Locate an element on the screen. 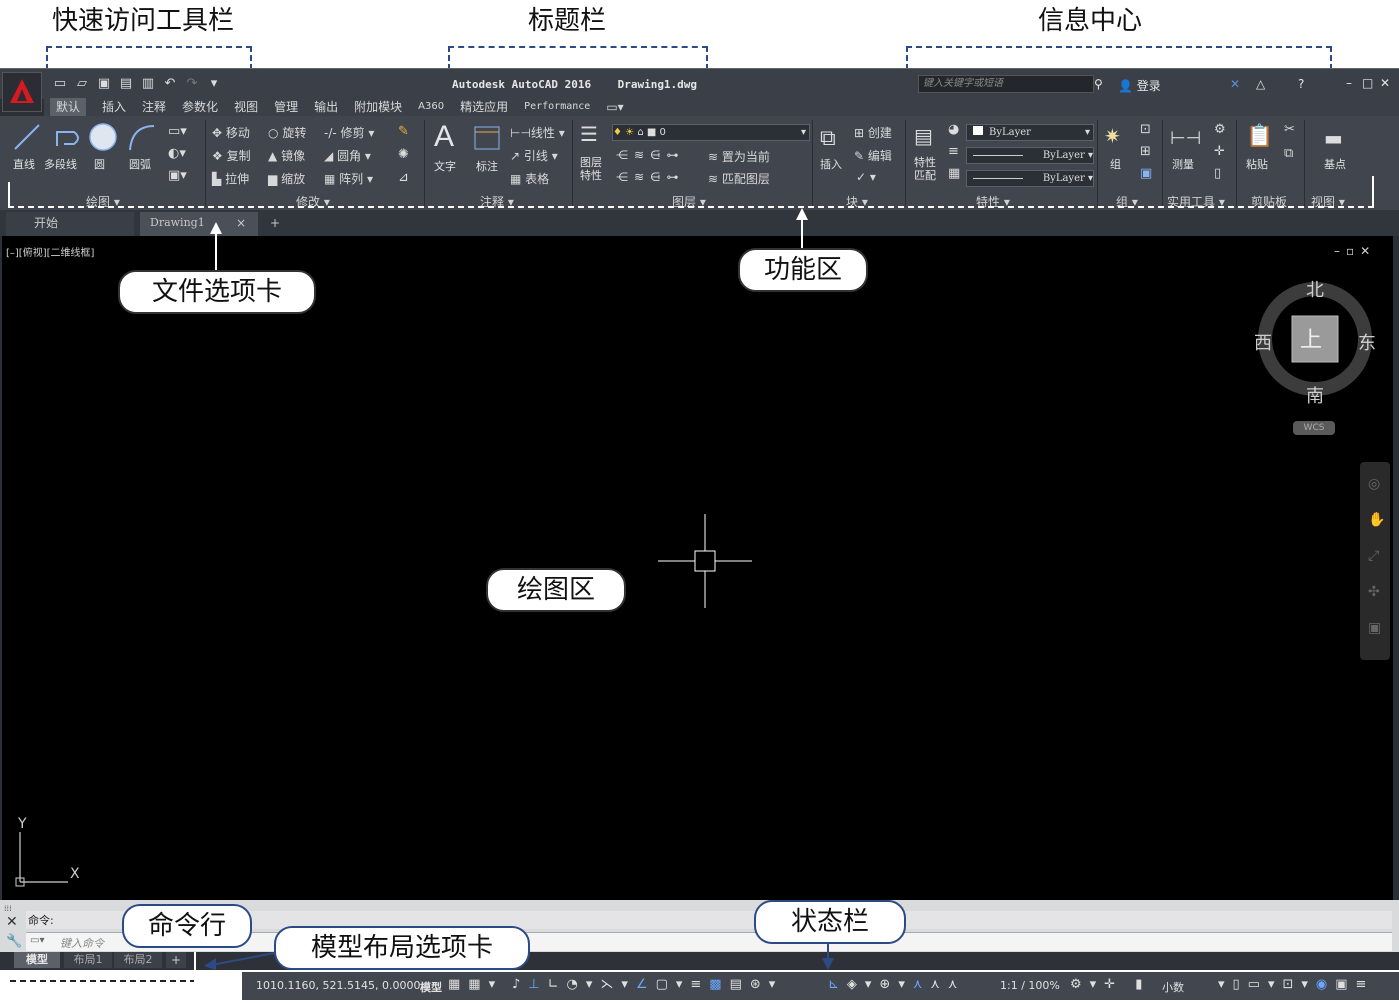  copy-clip-icon: ⧉ is located at coordinates (1288, 153).